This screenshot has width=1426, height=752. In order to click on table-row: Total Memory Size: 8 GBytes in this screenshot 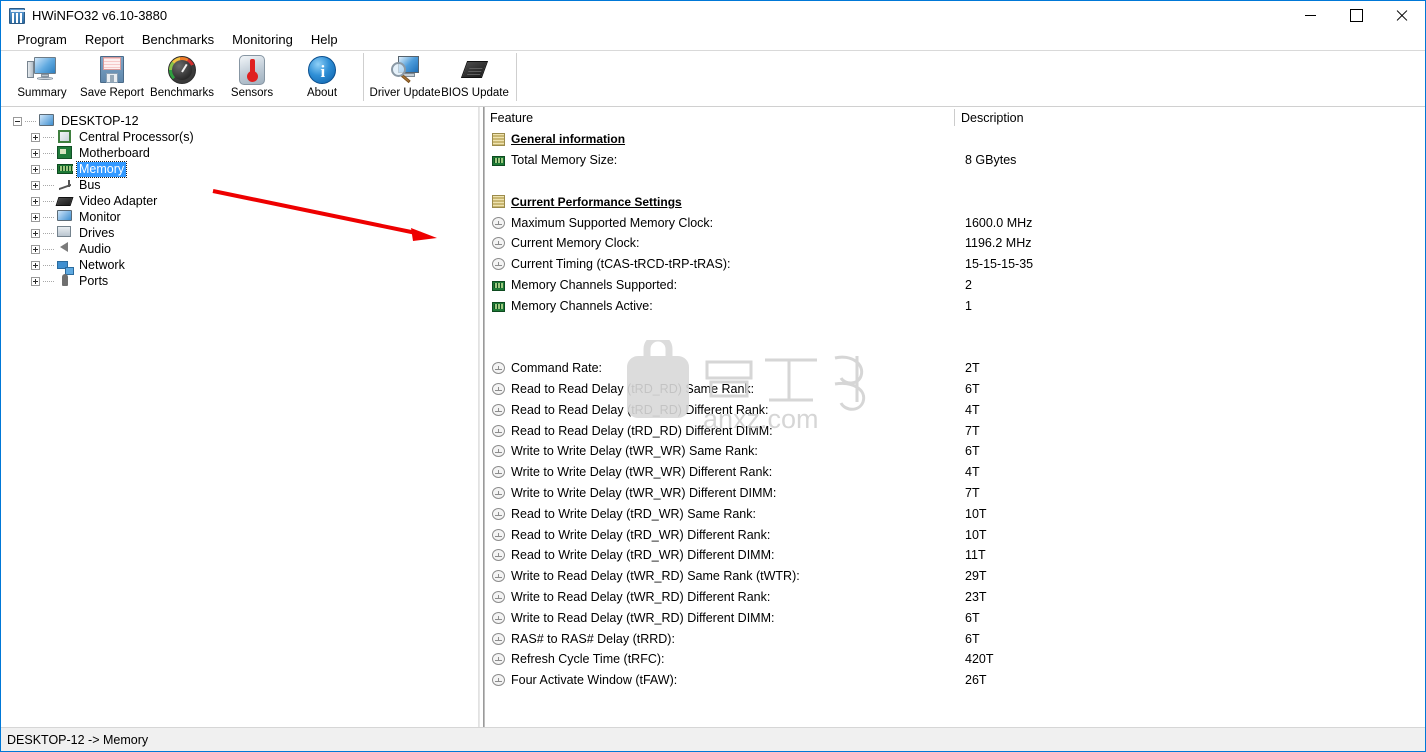, I will do `click(955, 160)`.